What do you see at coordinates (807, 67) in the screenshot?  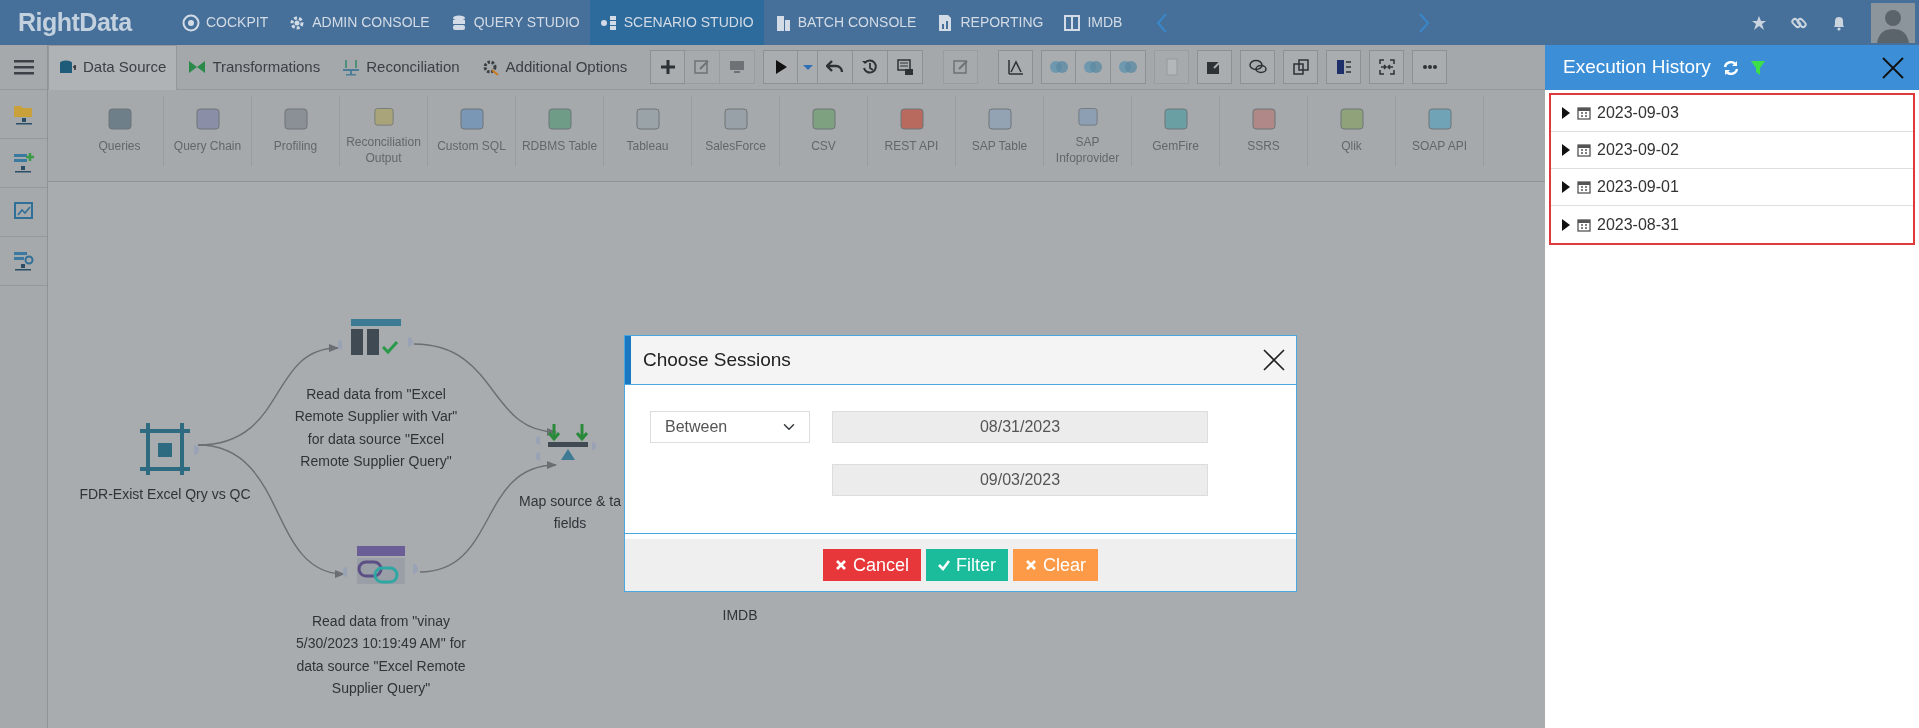 I see `caret-down-icon` at bounding box center [807, 67].